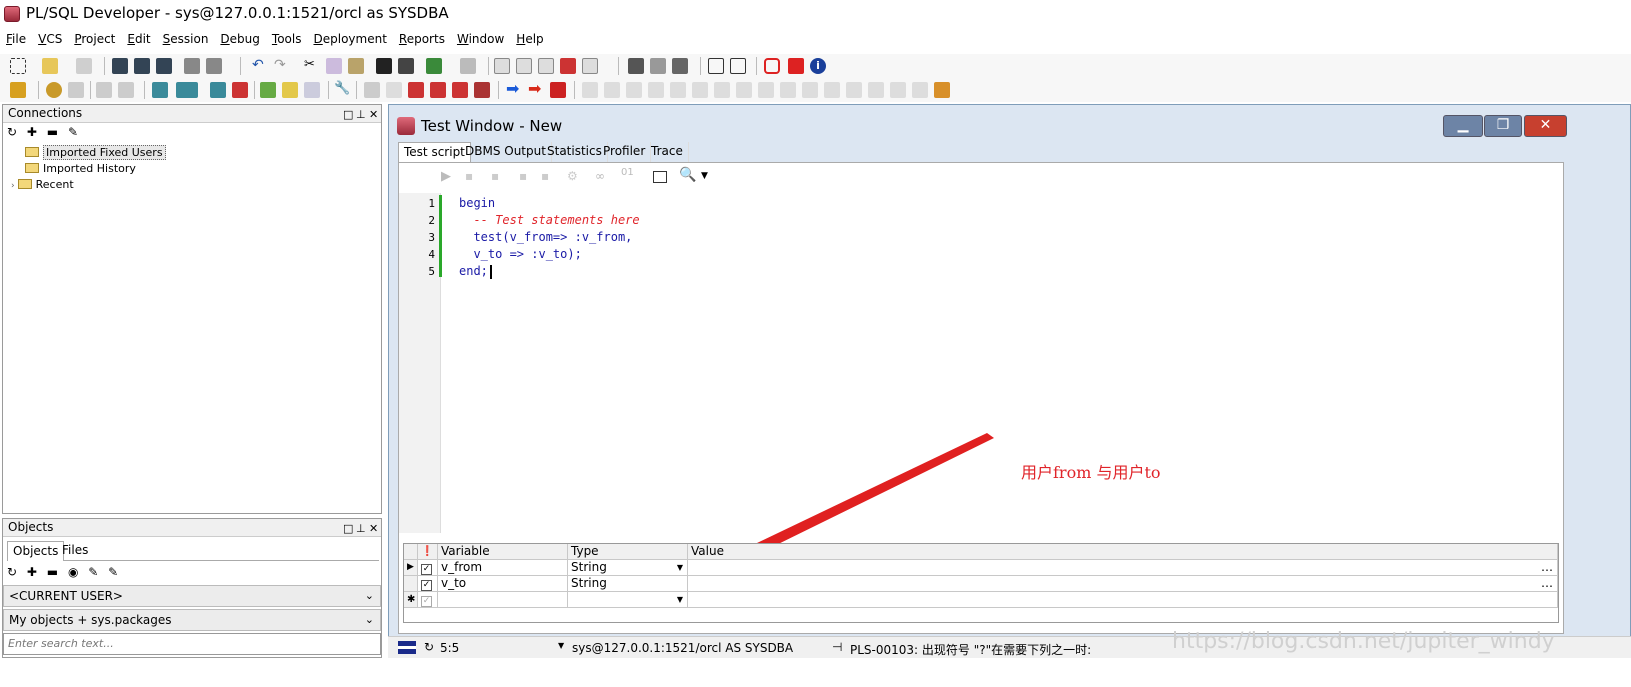 The width and height of the screenshot is (1631, 687). I want to click on expand-chevron-icon: ›, so click(13, 186).